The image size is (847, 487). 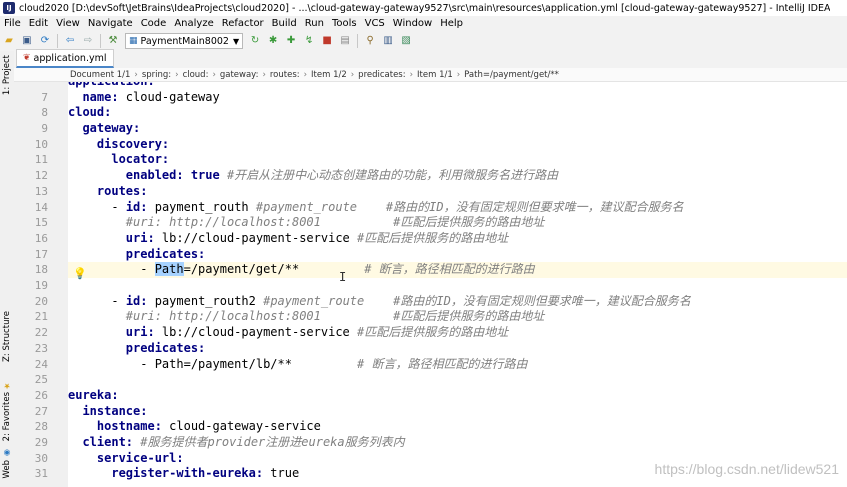 I want to click on menu-help: Help, so click(x=451, y=23).